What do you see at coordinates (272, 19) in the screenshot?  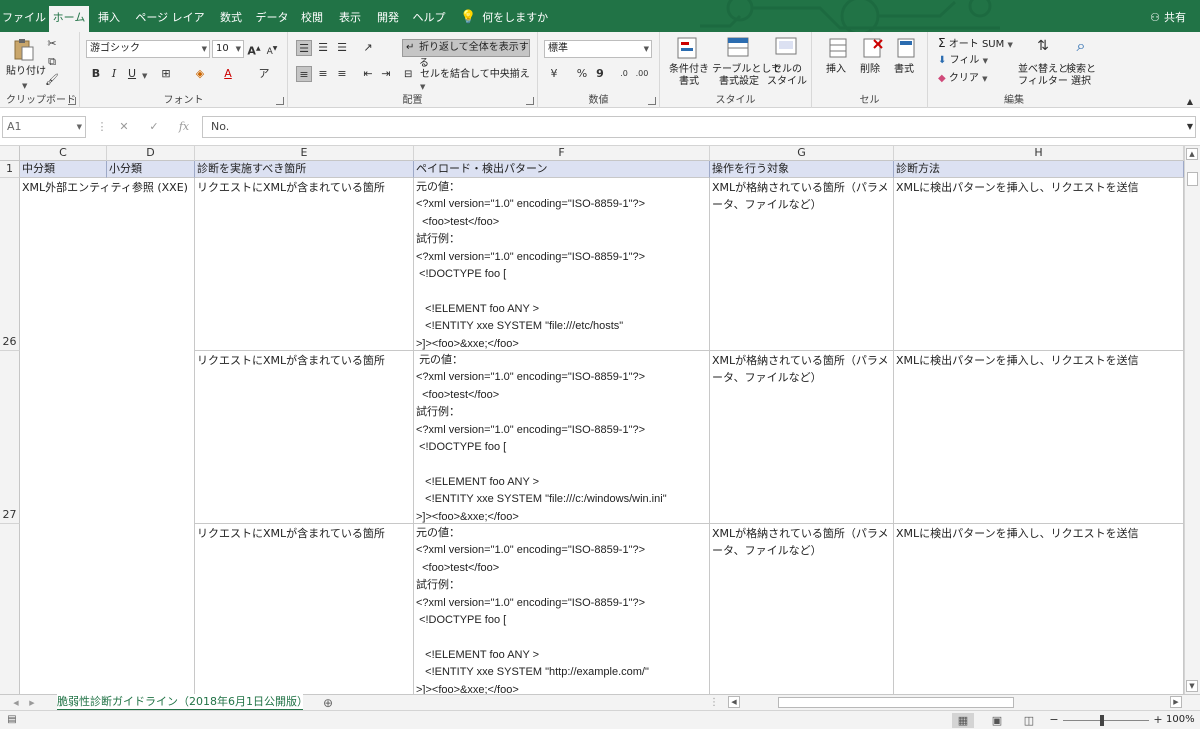 I see `tab-data: データ` at bounding box center [272, 19].